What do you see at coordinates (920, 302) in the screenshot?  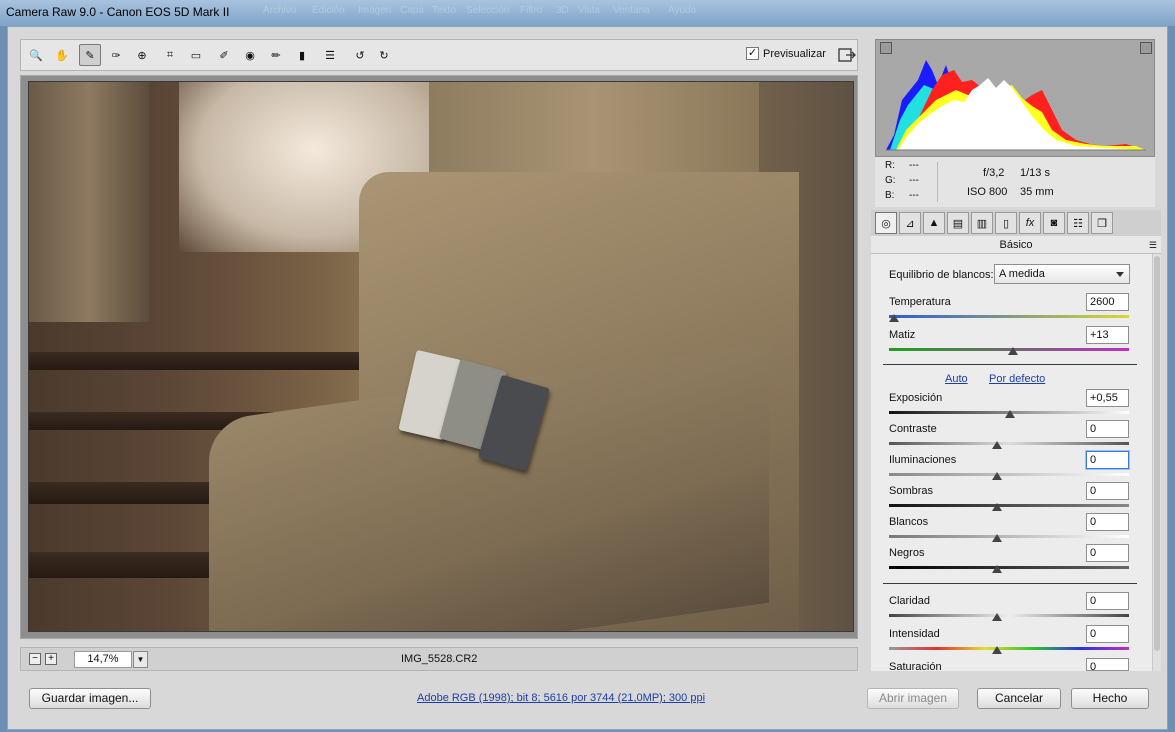 I see `temperature-label: Temperatura` at bounding box center [920, 302].